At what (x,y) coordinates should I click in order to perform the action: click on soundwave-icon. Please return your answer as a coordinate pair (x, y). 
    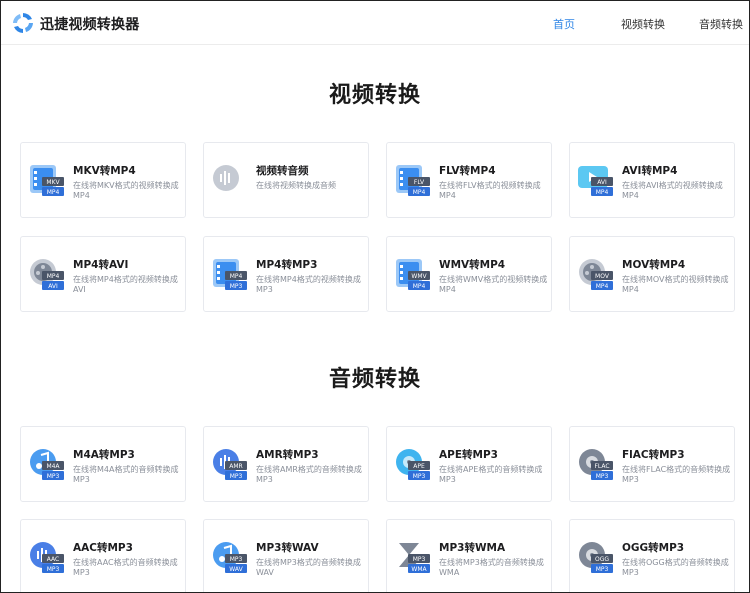
    Looking at the image, I should click on (226, 178).